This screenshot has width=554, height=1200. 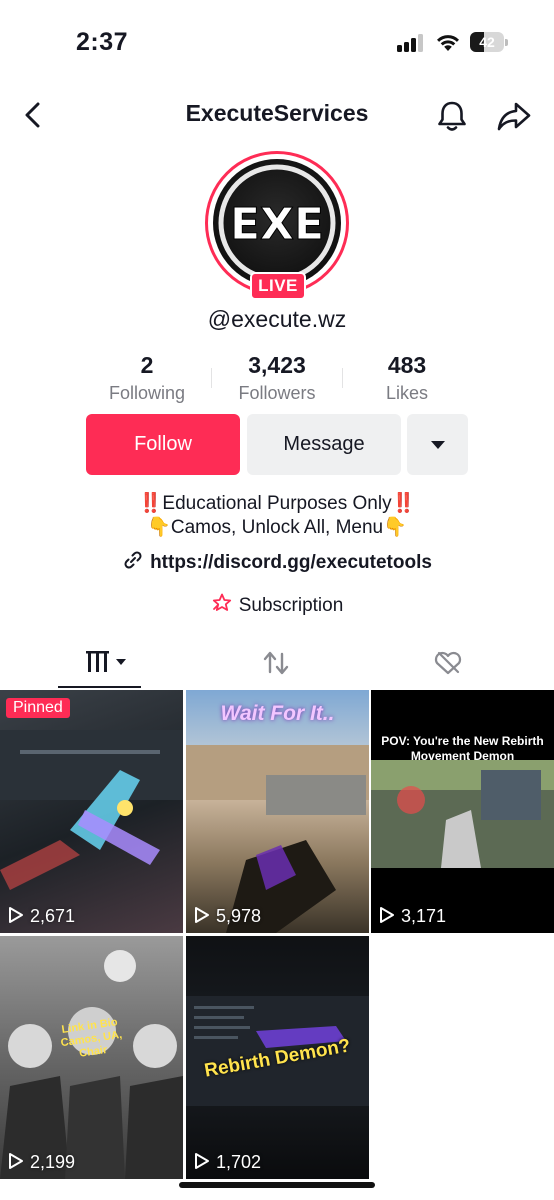 What do you see at coordinates (41, 916) in the screenshot?
I see `view-count: 2,671` at bounding box center [41, 916].